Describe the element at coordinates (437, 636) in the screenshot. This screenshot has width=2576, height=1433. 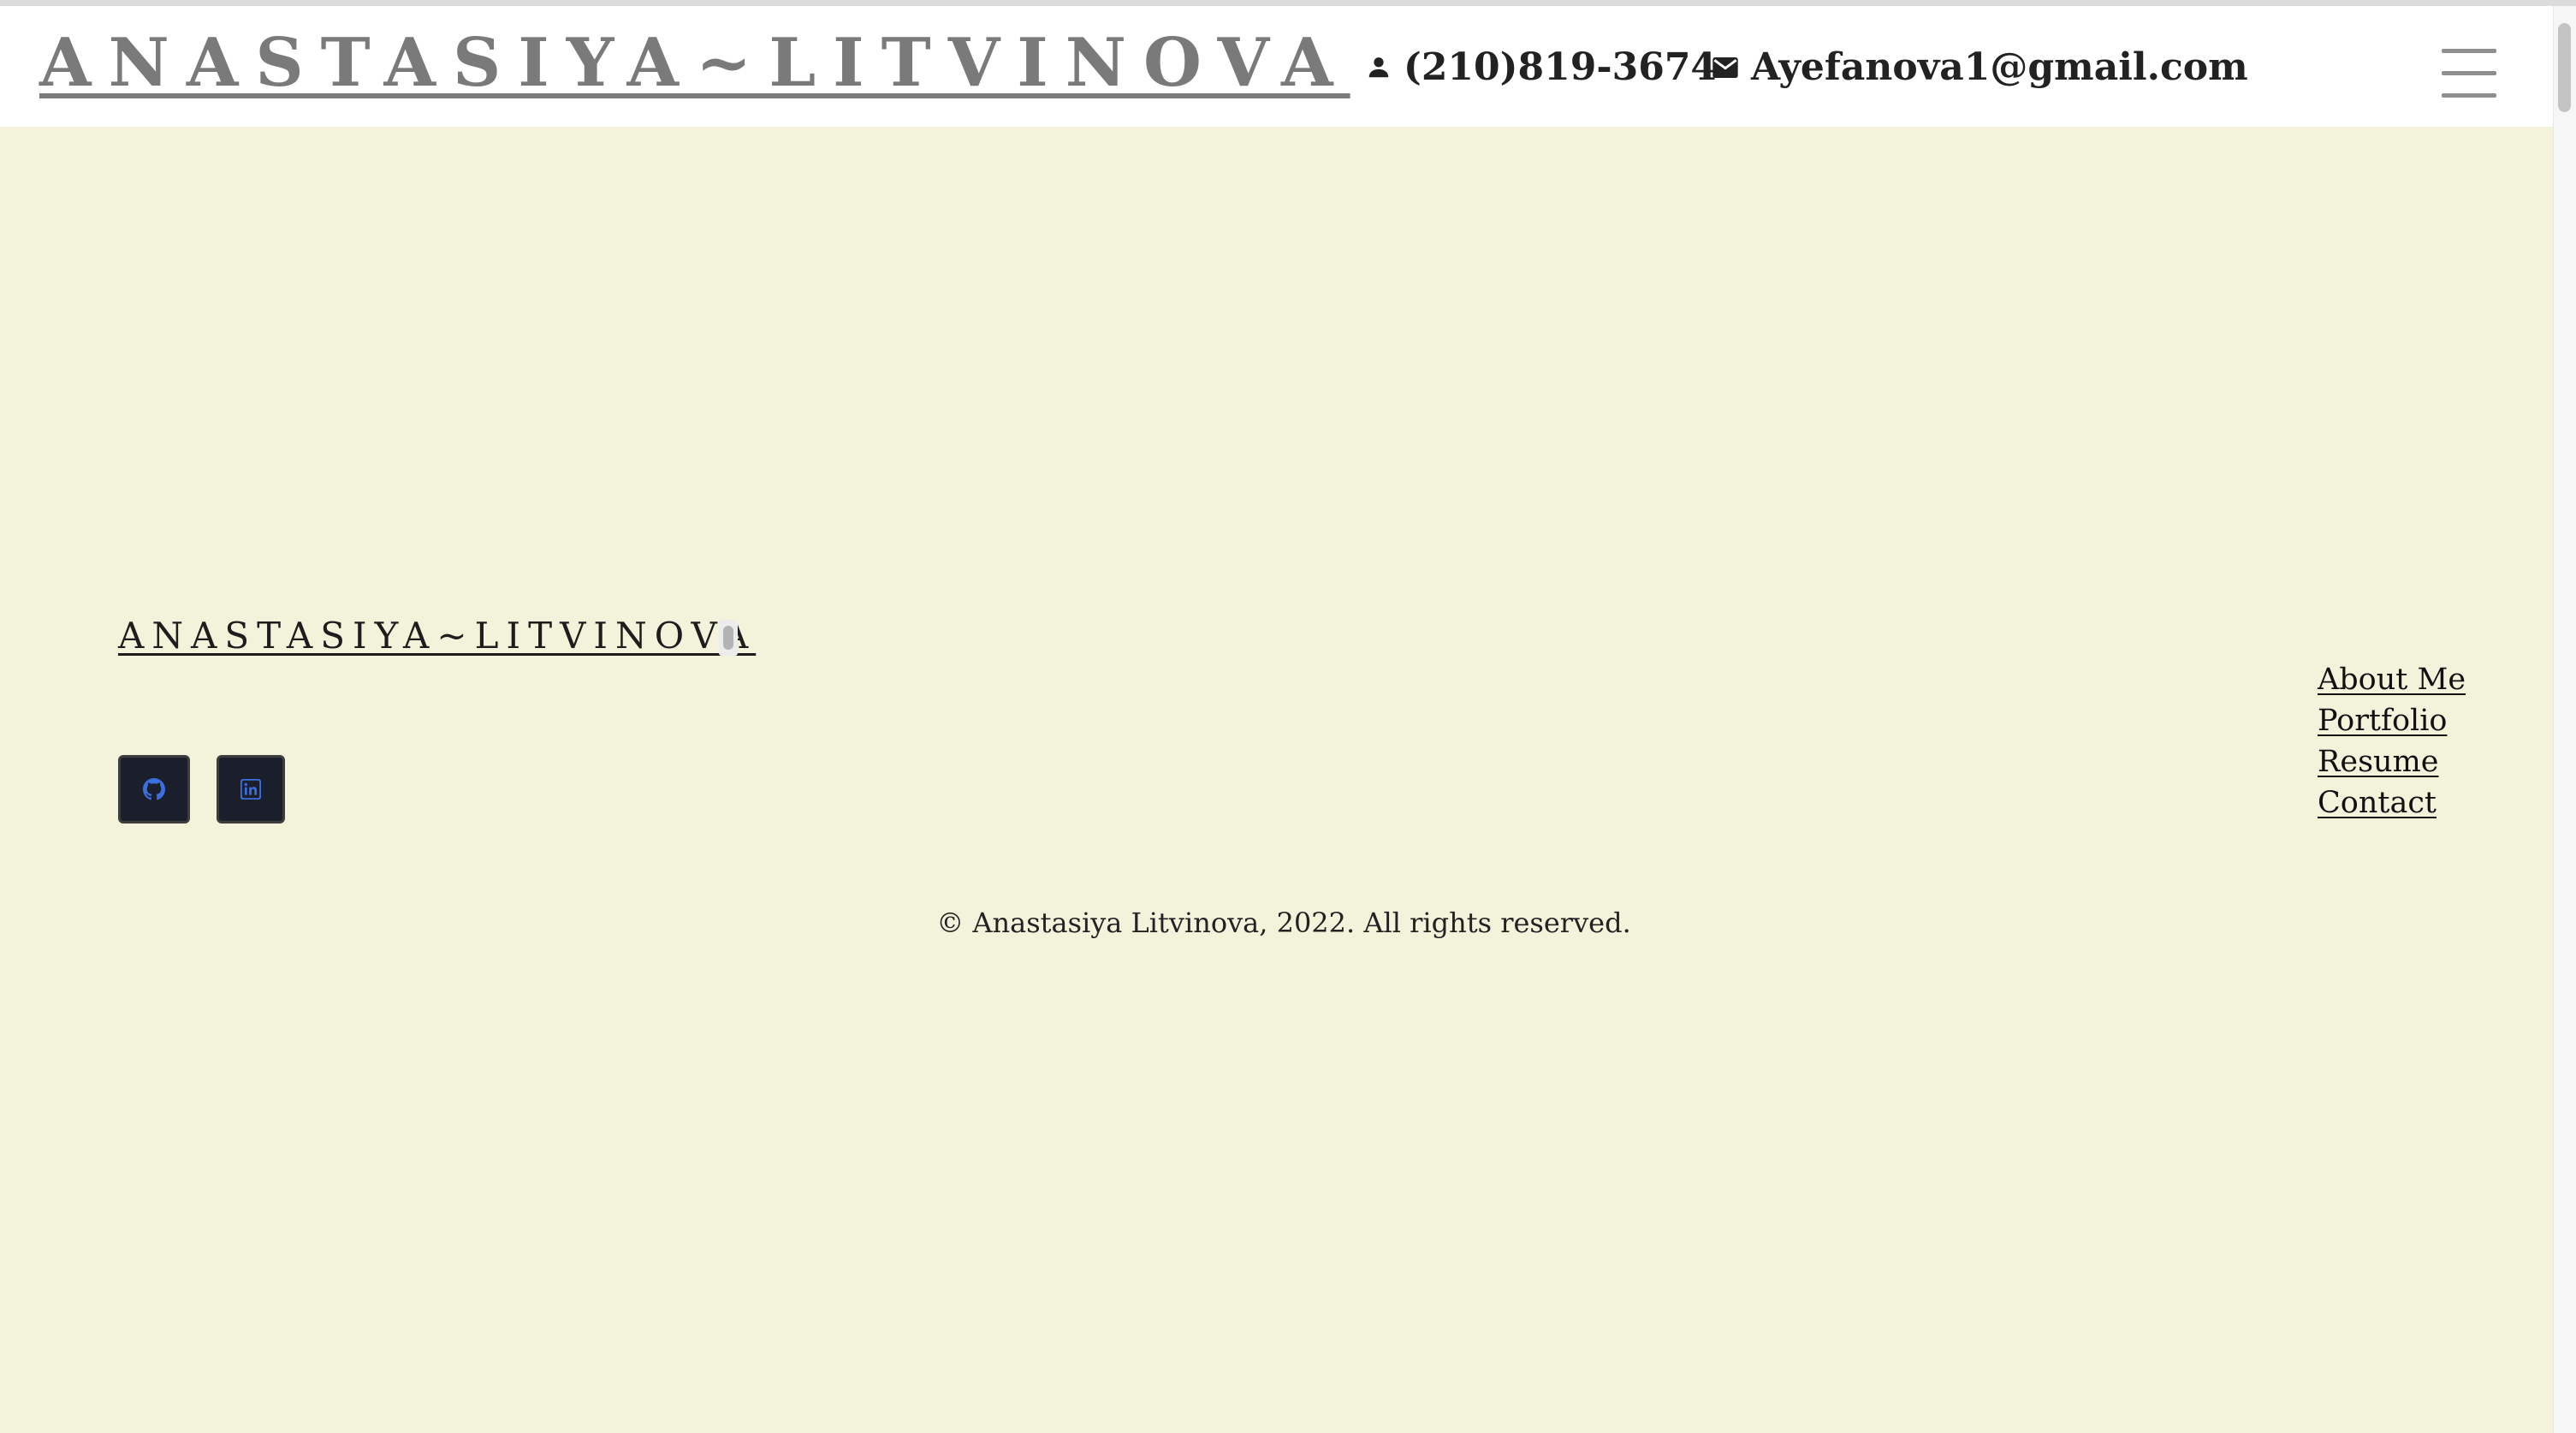
I see `footer-title-link: ANASTASIYA~LITVINOVA` at that location.